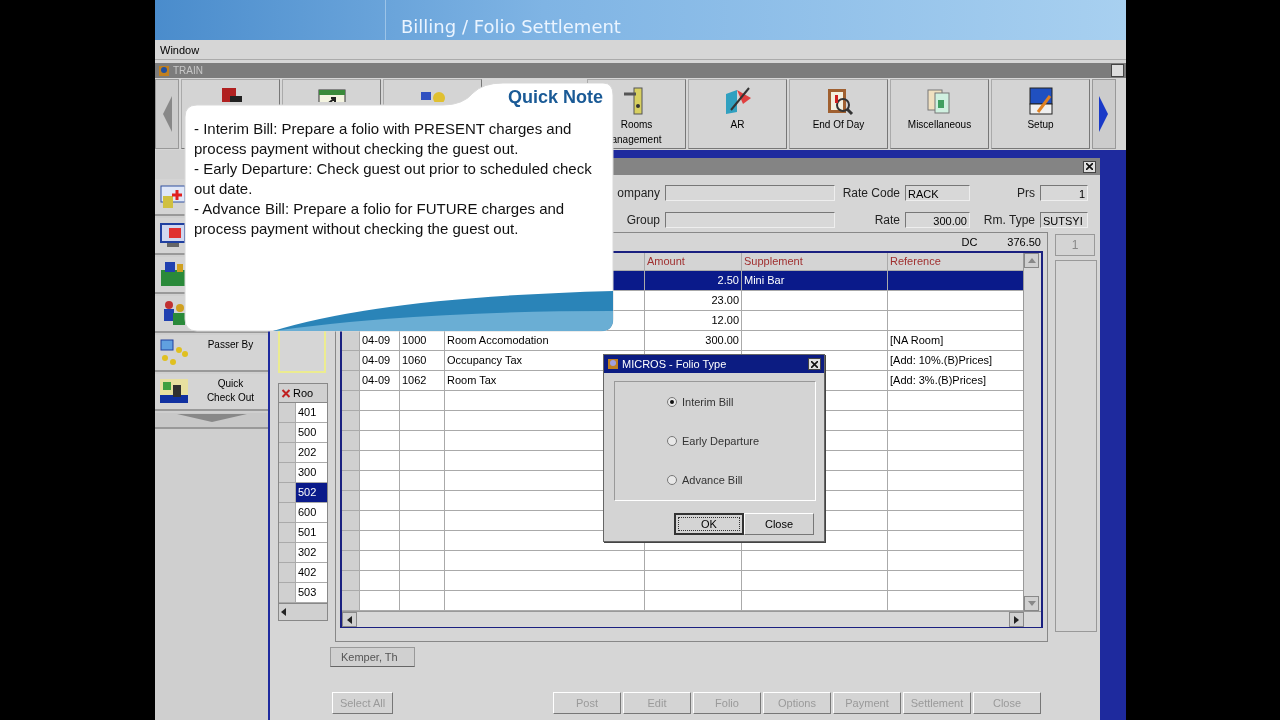  Describe the element at coordinates (311, 412) in the screenshot. I see `room-cell: 401` at that location.